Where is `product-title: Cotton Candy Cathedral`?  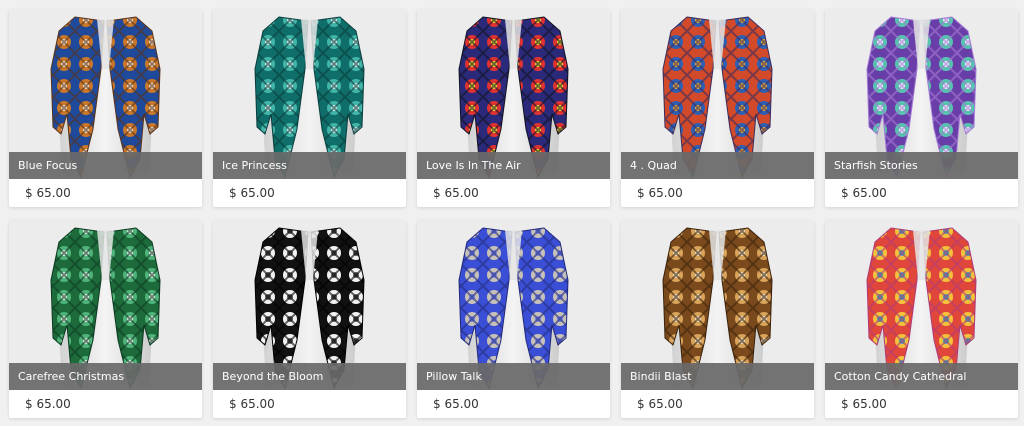
product-title: Cotton Candy Cathedral is located at coordinates (921, 376).